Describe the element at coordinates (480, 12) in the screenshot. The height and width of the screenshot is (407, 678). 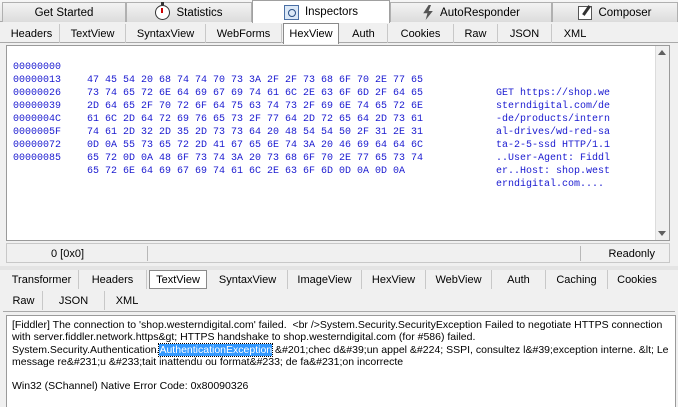
I see `tab-label: AutoResponder` at that location.